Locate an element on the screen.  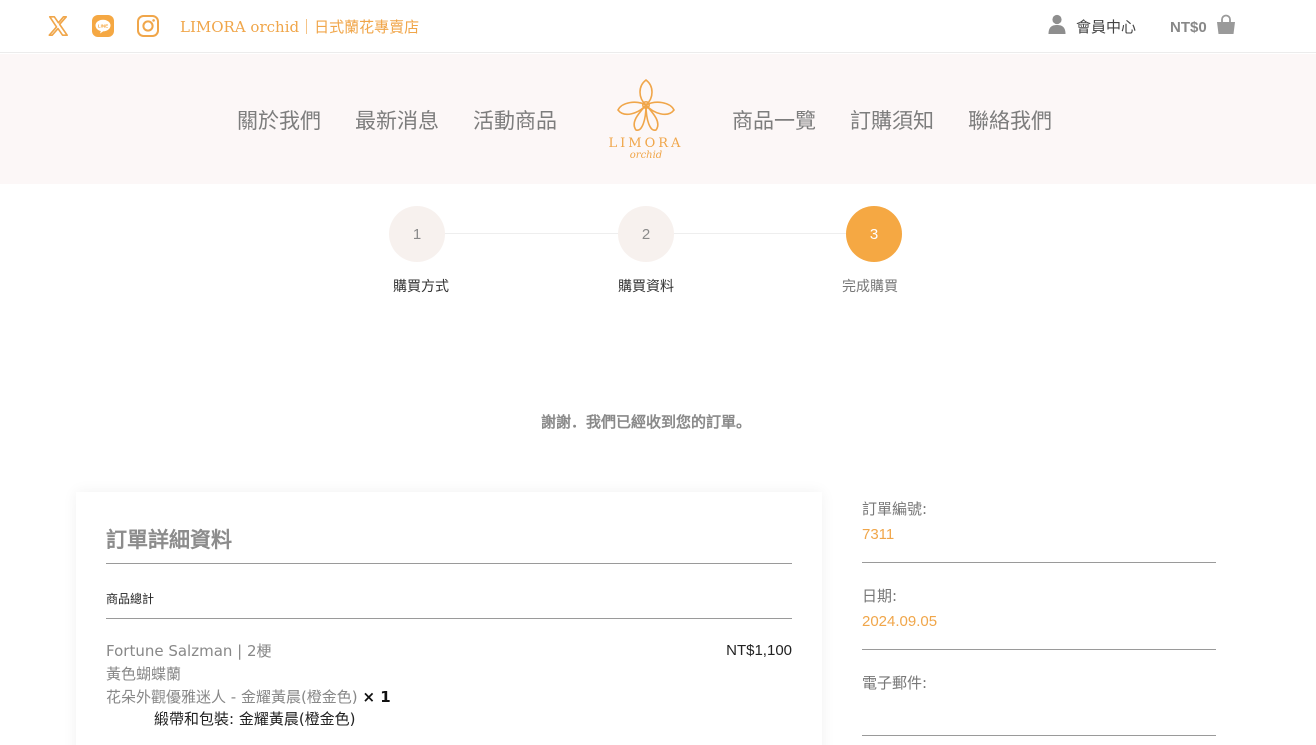
user-icon is located at coordinates (1057, 26).